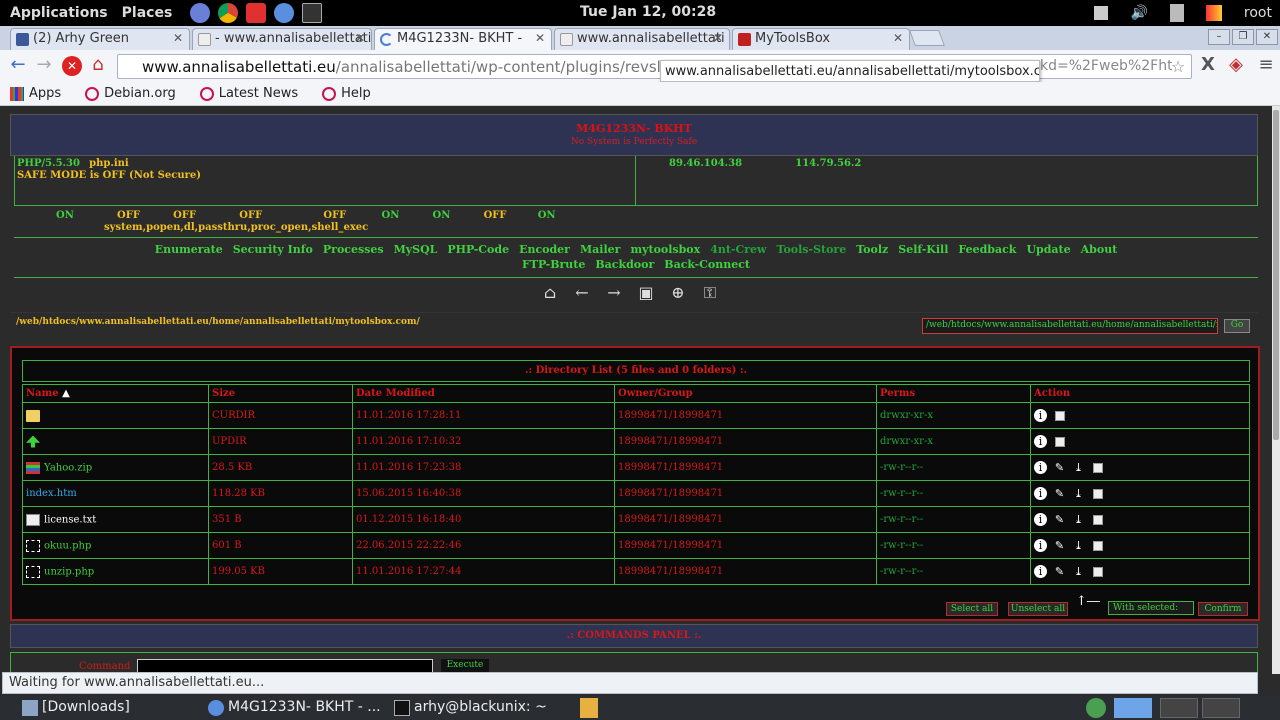 The image size is (1280, 720). Describe the element at coordinates (346, 93) in the screenshot. I see `bookmark-help: Help` at that location.